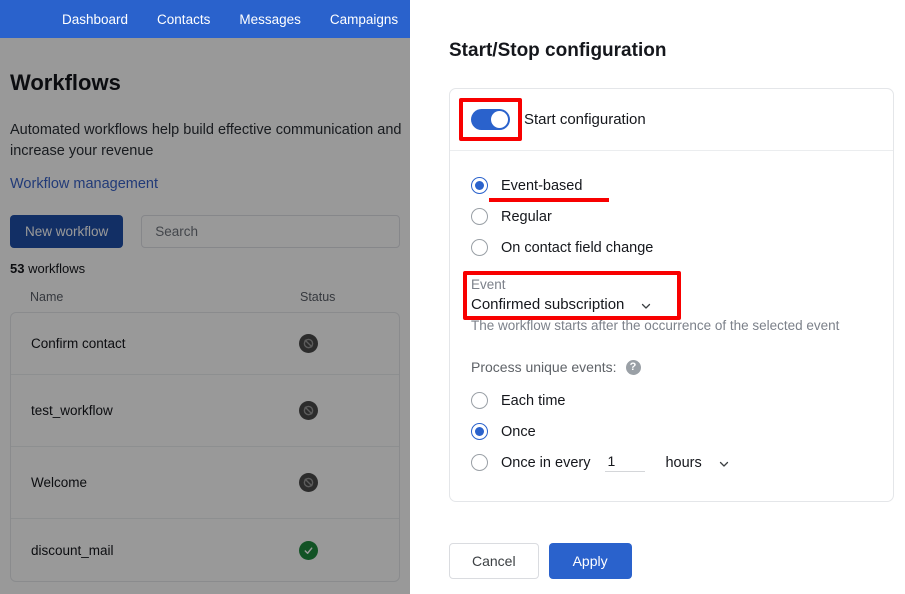  Describe the element at coordinates (671, 186) in the screenshot. I see `radio-option-event-based: Event-based` at that location.